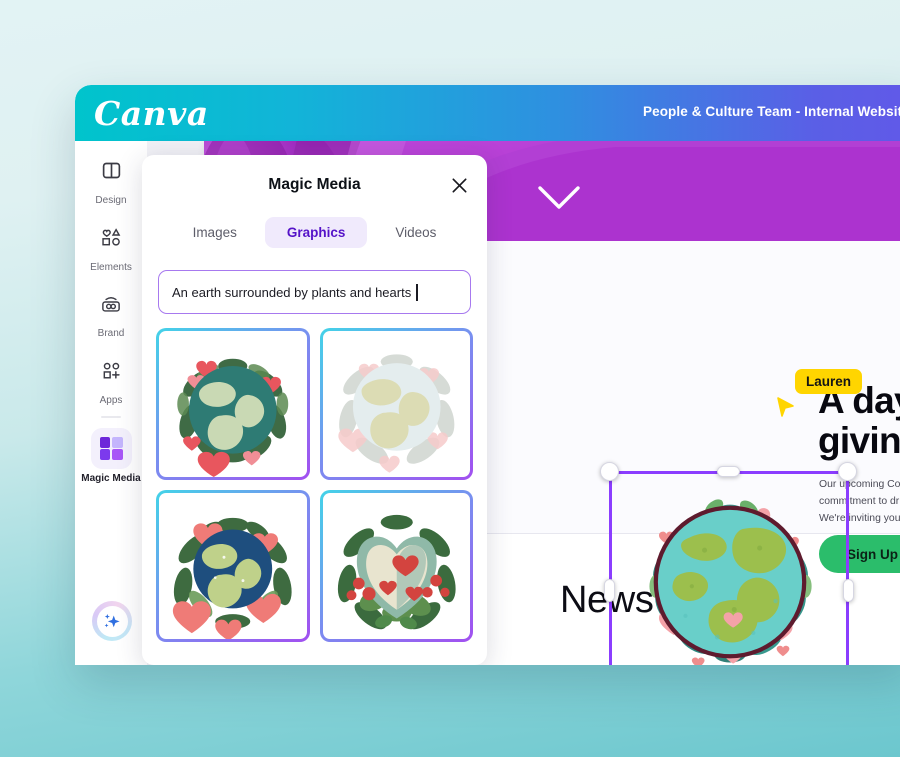  Describe the element at coordinates (459, 185) in the screenshot. I see `close-icon` at that location.